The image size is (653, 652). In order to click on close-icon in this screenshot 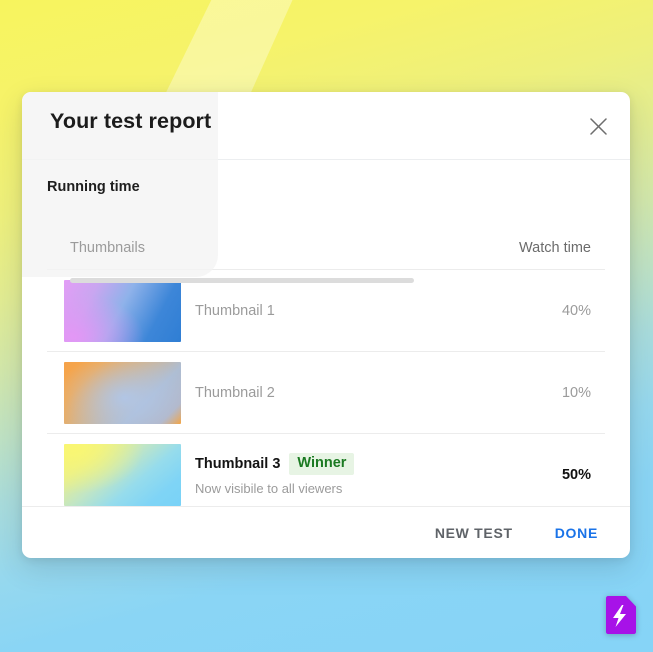, I will do `click(598, 126)`.